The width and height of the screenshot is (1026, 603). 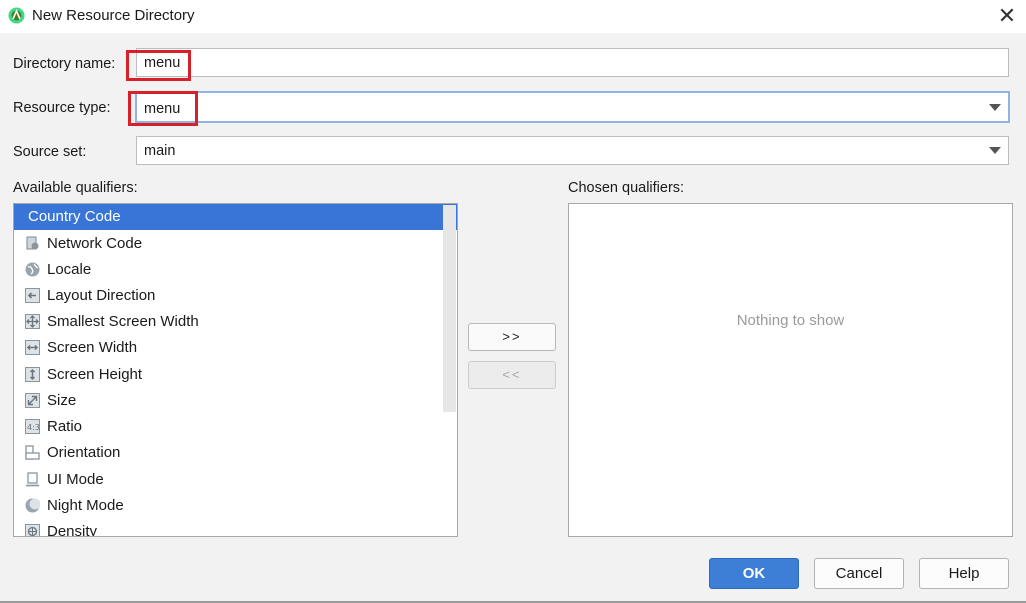 What do you see at coordinates (32, 530) in the screenshot?
I see `density-icon` at bounding box center [32, 530].